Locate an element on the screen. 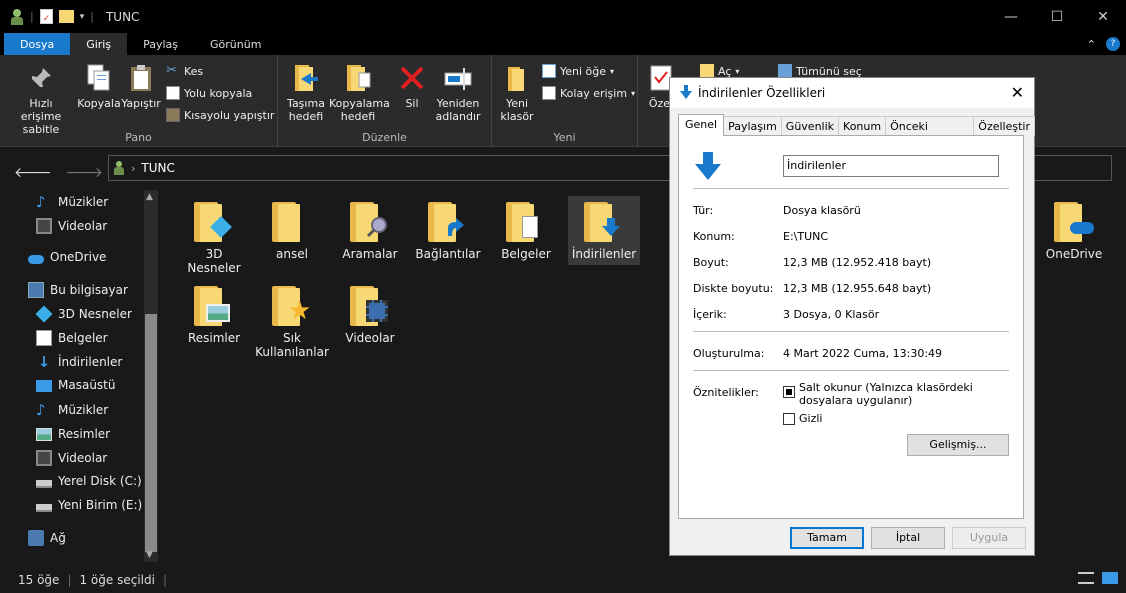 The width and height of the screenshot is (1126, 593). delete-button: Sil is located at coordinates (412, 85).